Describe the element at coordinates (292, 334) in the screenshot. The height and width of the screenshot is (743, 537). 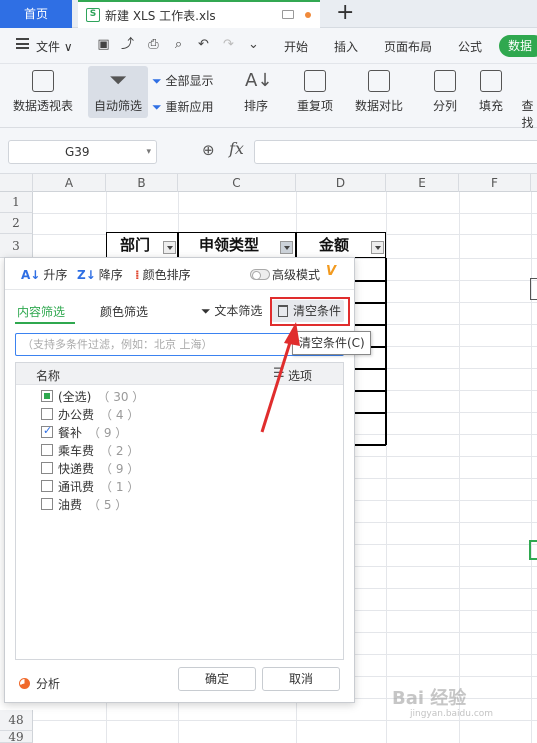
I see `arrow-head` at that location.